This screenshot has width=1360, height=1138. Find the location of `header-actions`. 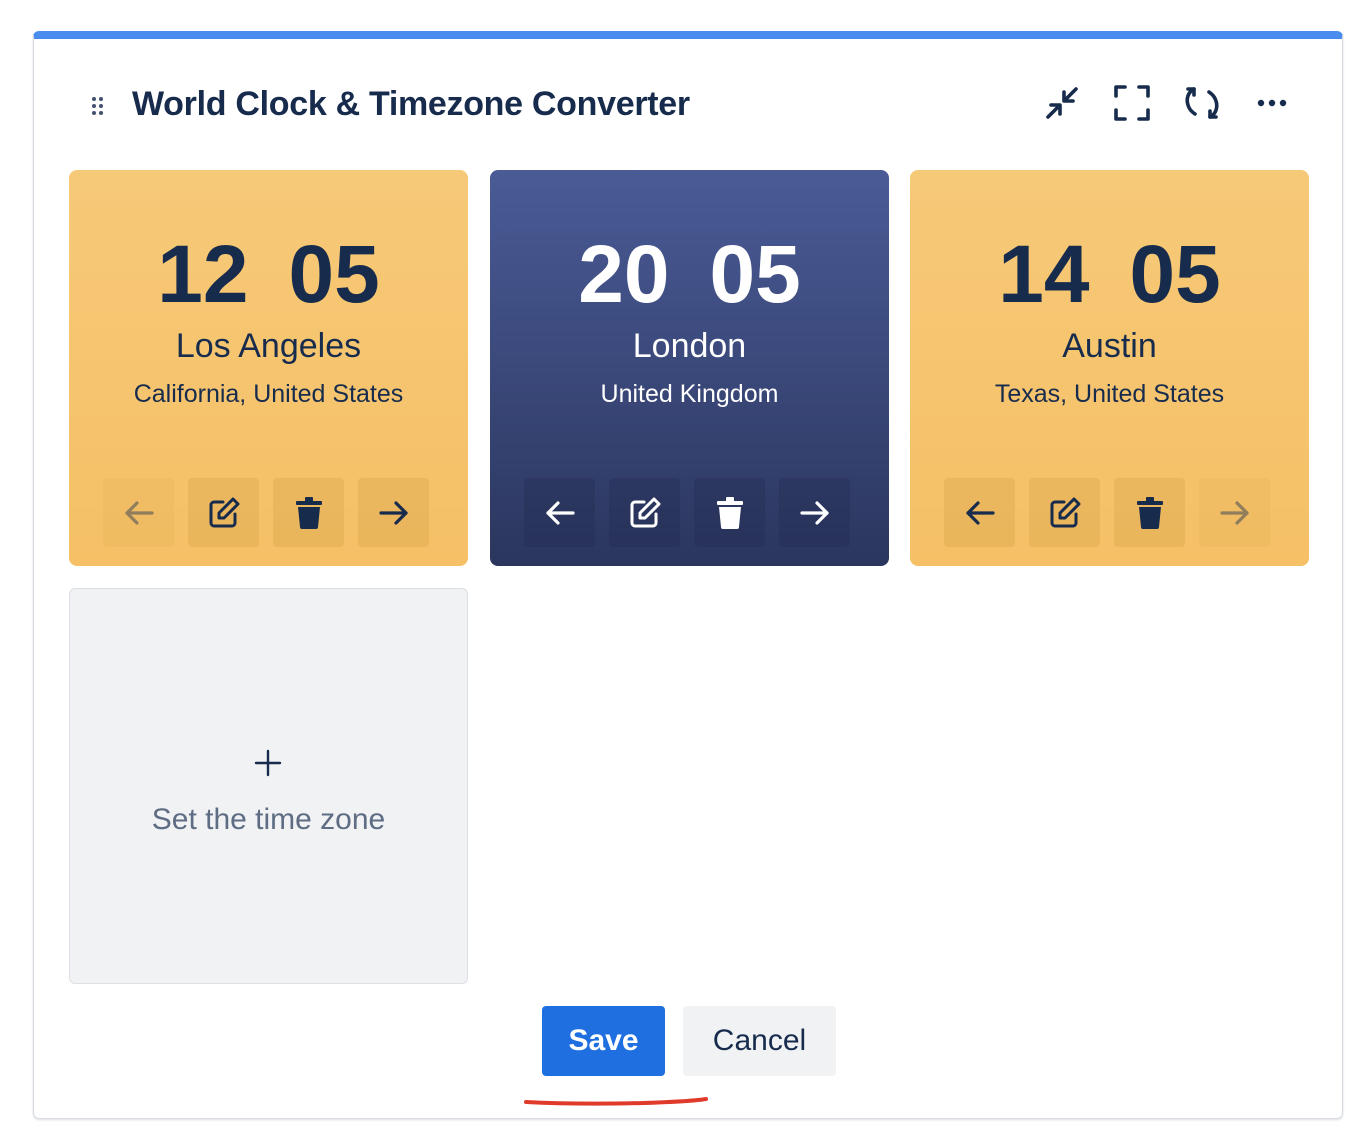

header-actions is located at coordinates (1167, 104).